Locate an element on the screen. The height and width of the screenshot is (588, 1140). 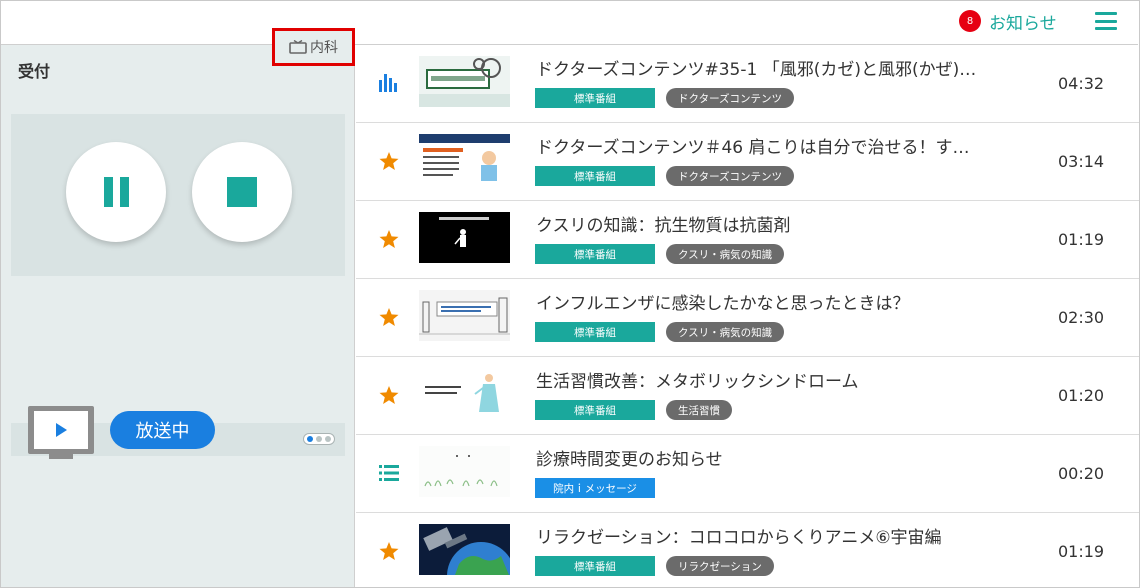
program-duration: 04:32 is located at coordinates (1081, 83).